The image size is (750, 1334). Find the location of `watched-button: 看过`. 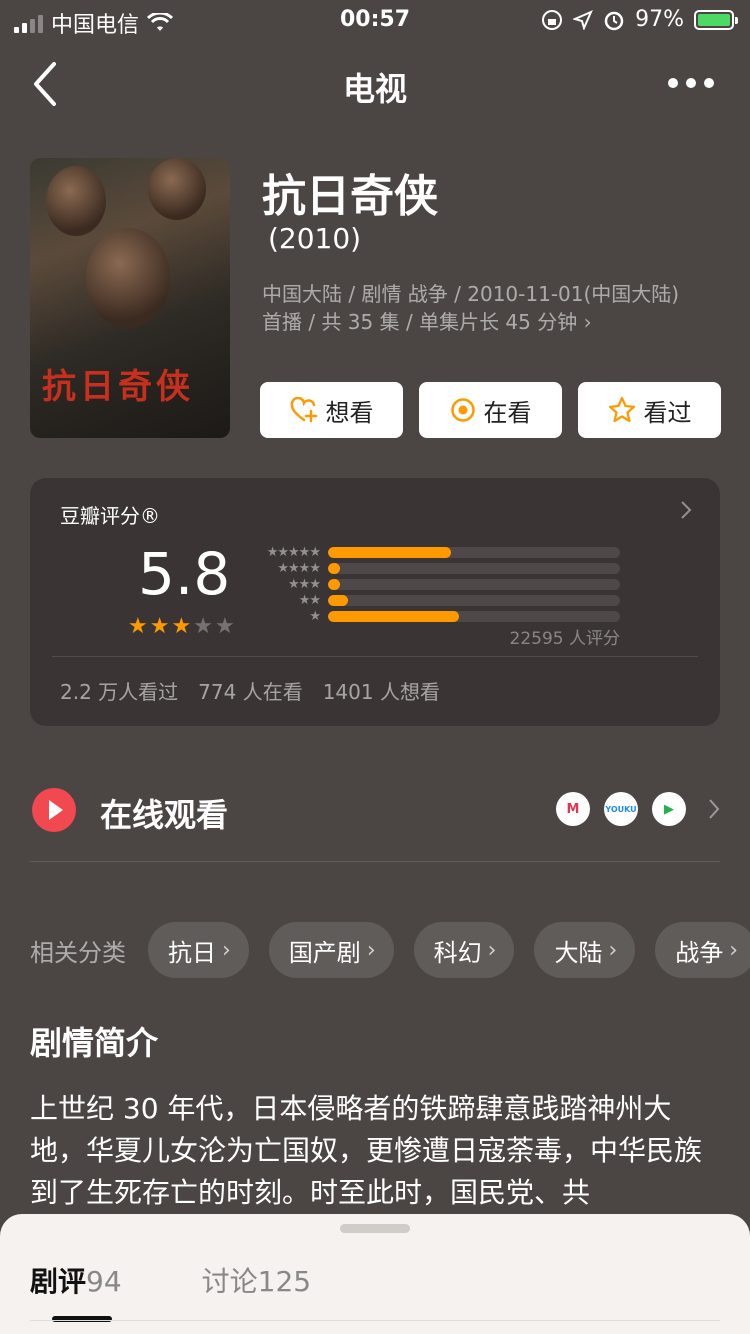

watched-button: 看过 is located at coordinates (649, 410).